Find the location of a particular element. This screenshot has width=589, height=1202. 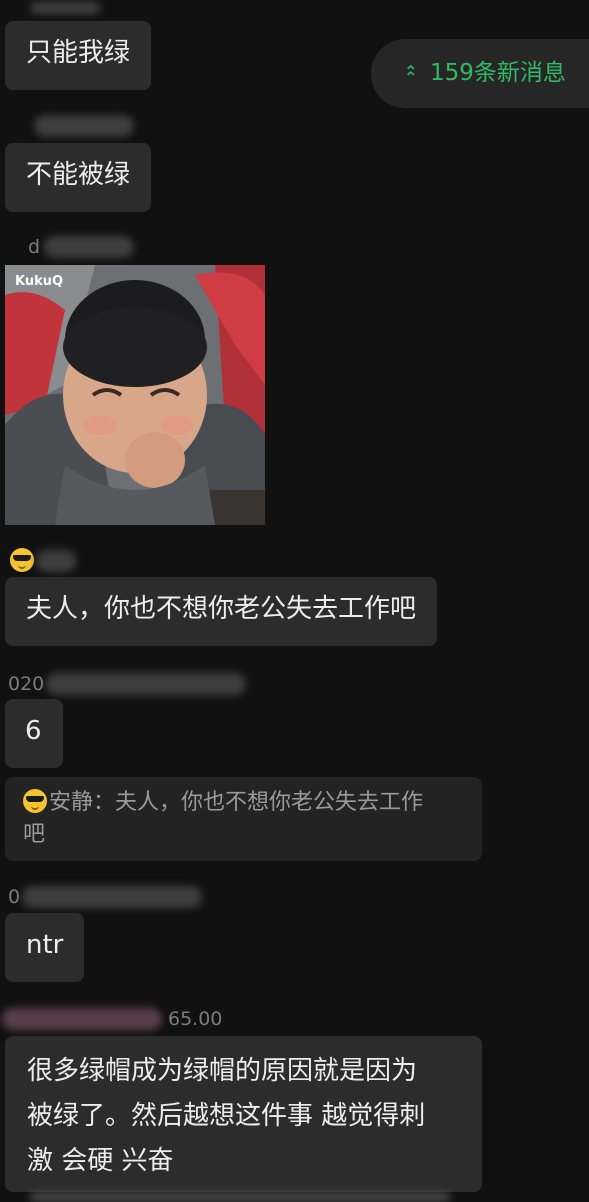

new-messages-button: ⌃ ⌃ 159条新消息 is located at coordinates (480, 73).